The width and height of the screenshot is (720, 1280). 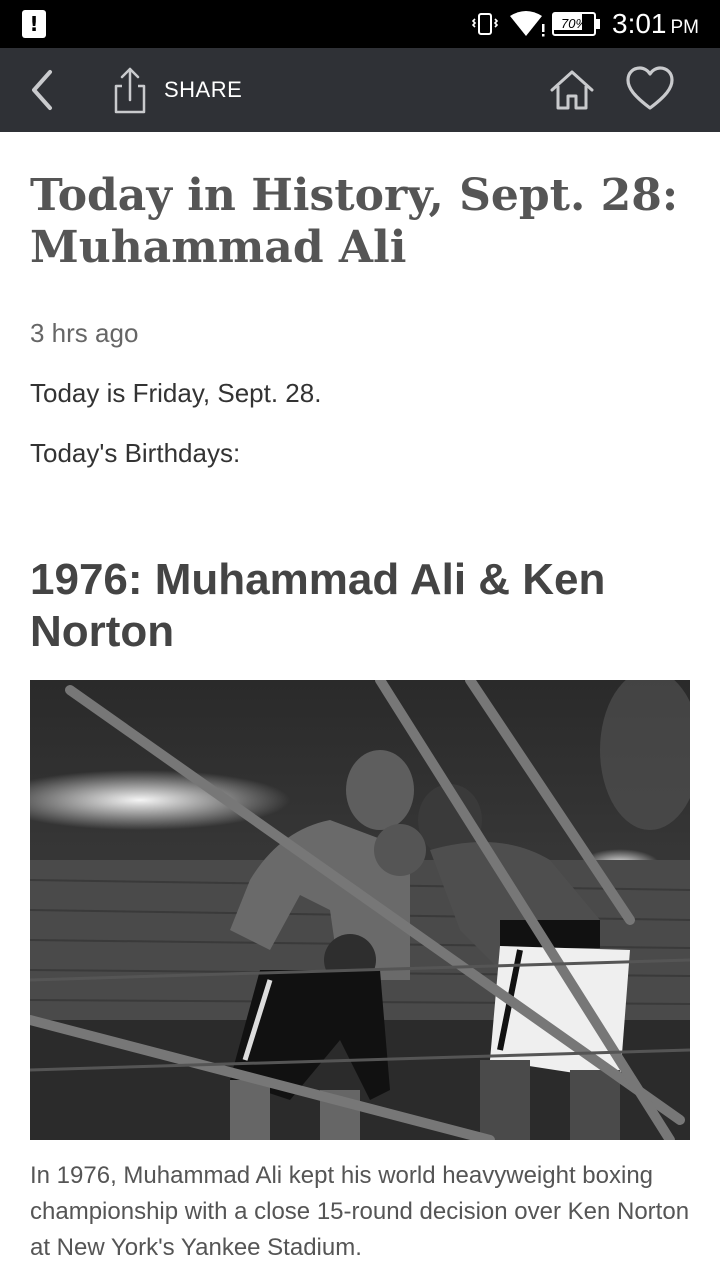 I want to click on favorite-button, so click(x=650, y=89).